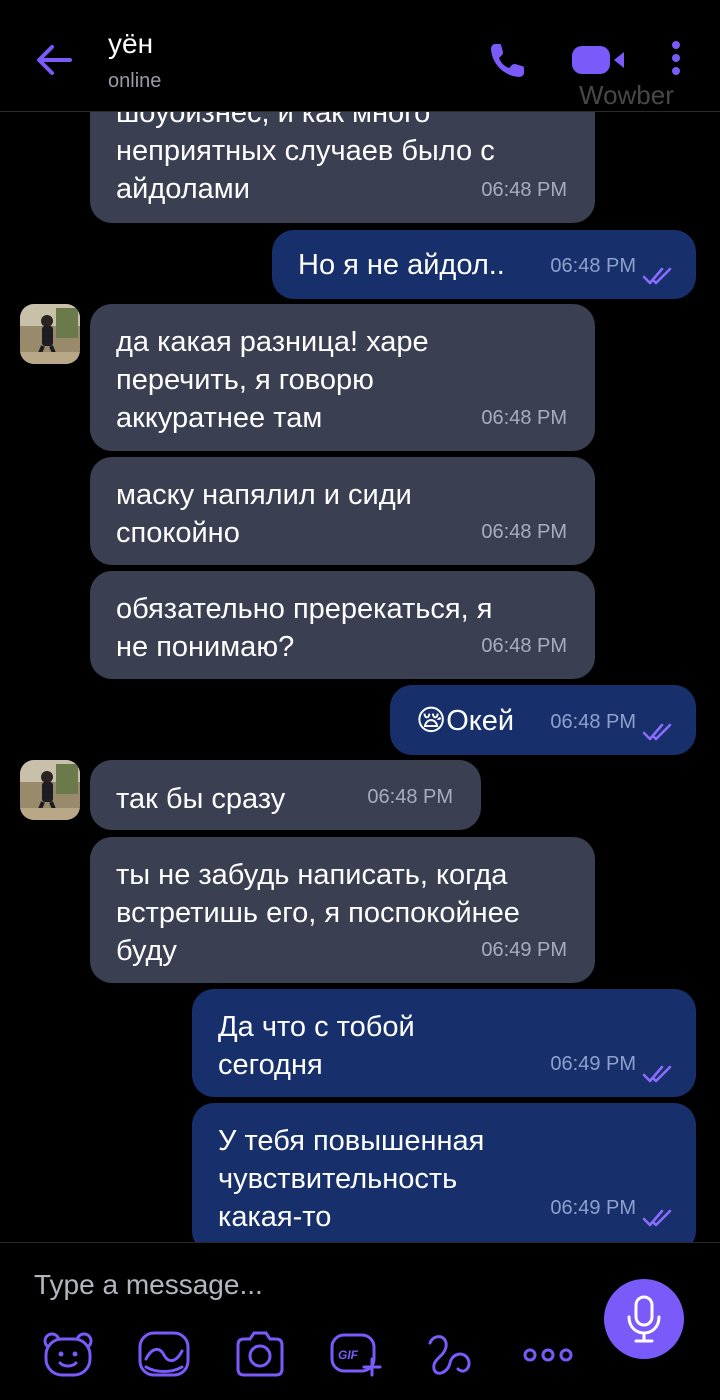  I want to click on watermark: Wowber, so click(626, 95).